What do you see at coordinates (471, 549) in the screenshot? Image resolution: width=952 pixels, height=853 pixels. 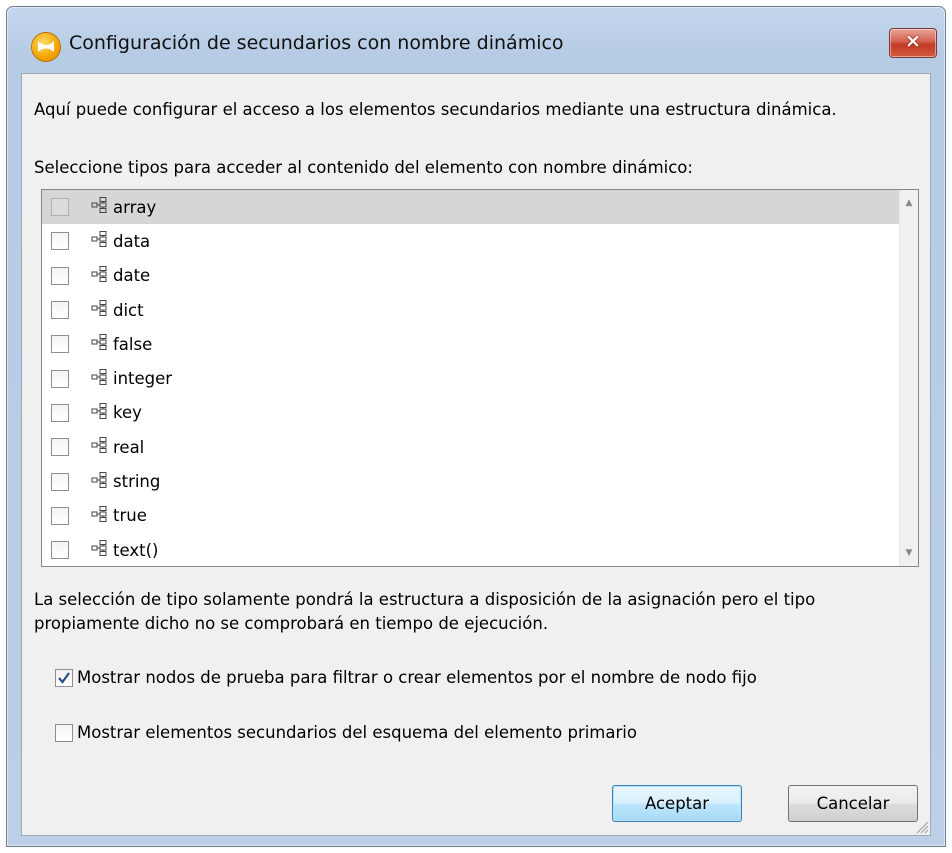 I see `list-item: text()` at bounding box center [471, 549].